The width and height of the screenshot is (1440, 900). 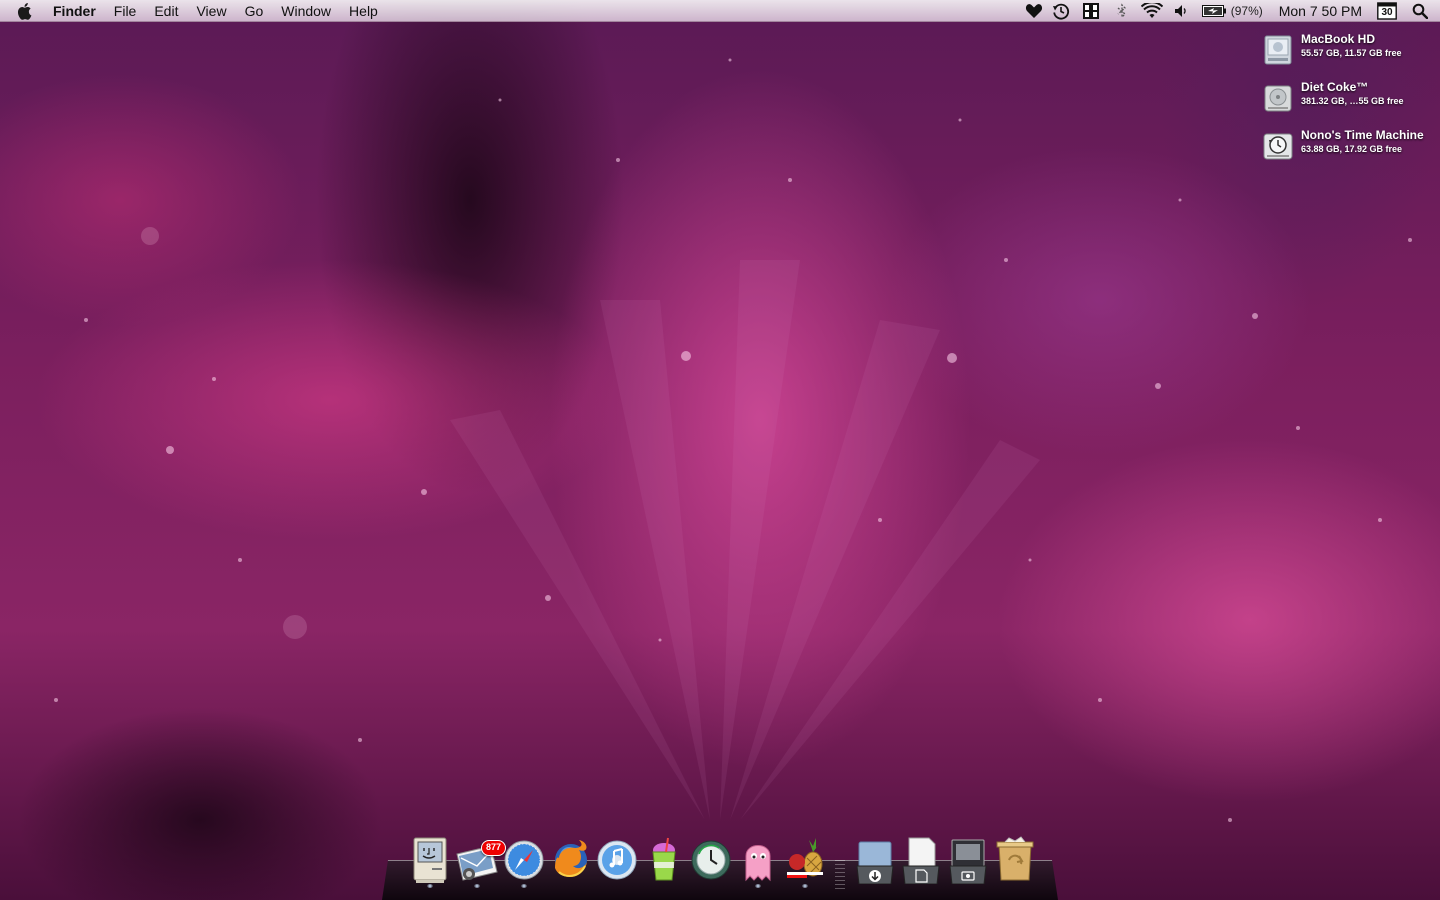 I want to click on screenshots-stack-icon, so click(x=968, y=861).